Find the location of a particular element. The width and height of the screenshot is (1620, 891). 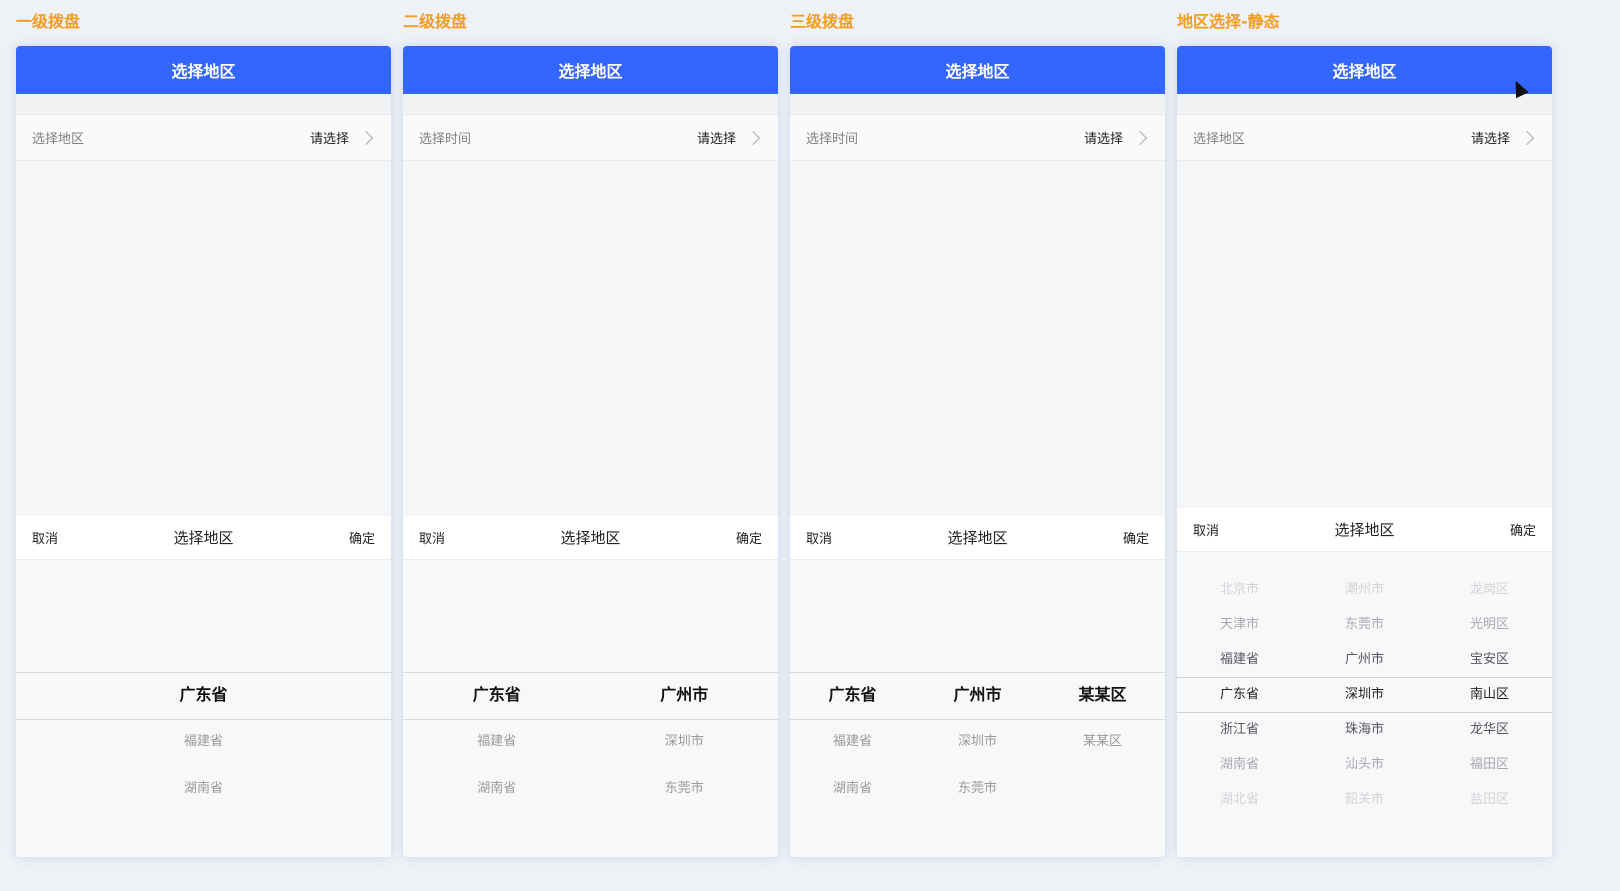

picker-column: 北京市 天津市 福建省 广东省 浙江省 湖南省 湖北省 is located at coordinates (1239, 694).